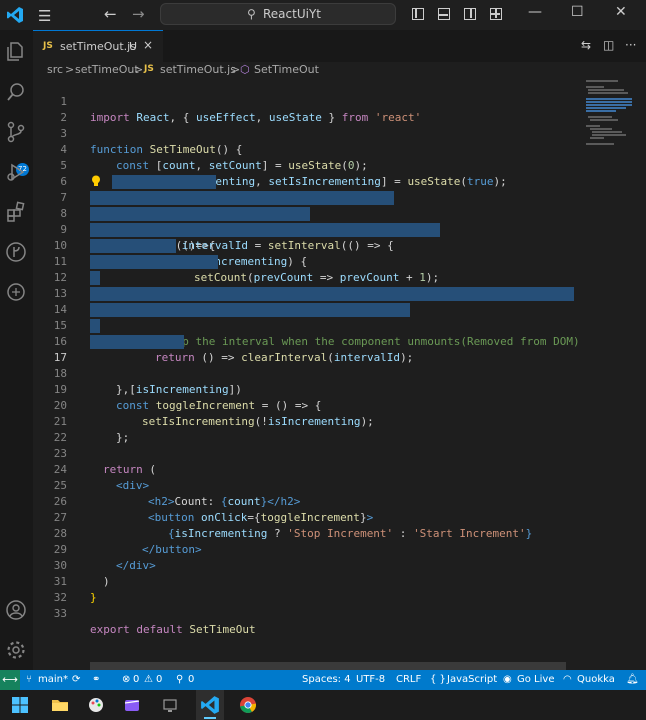 This screenshot has height=720, width=646. Describe the element at coordinates (16, 52) in the screenshot. I see `explorer-icon` at that location.